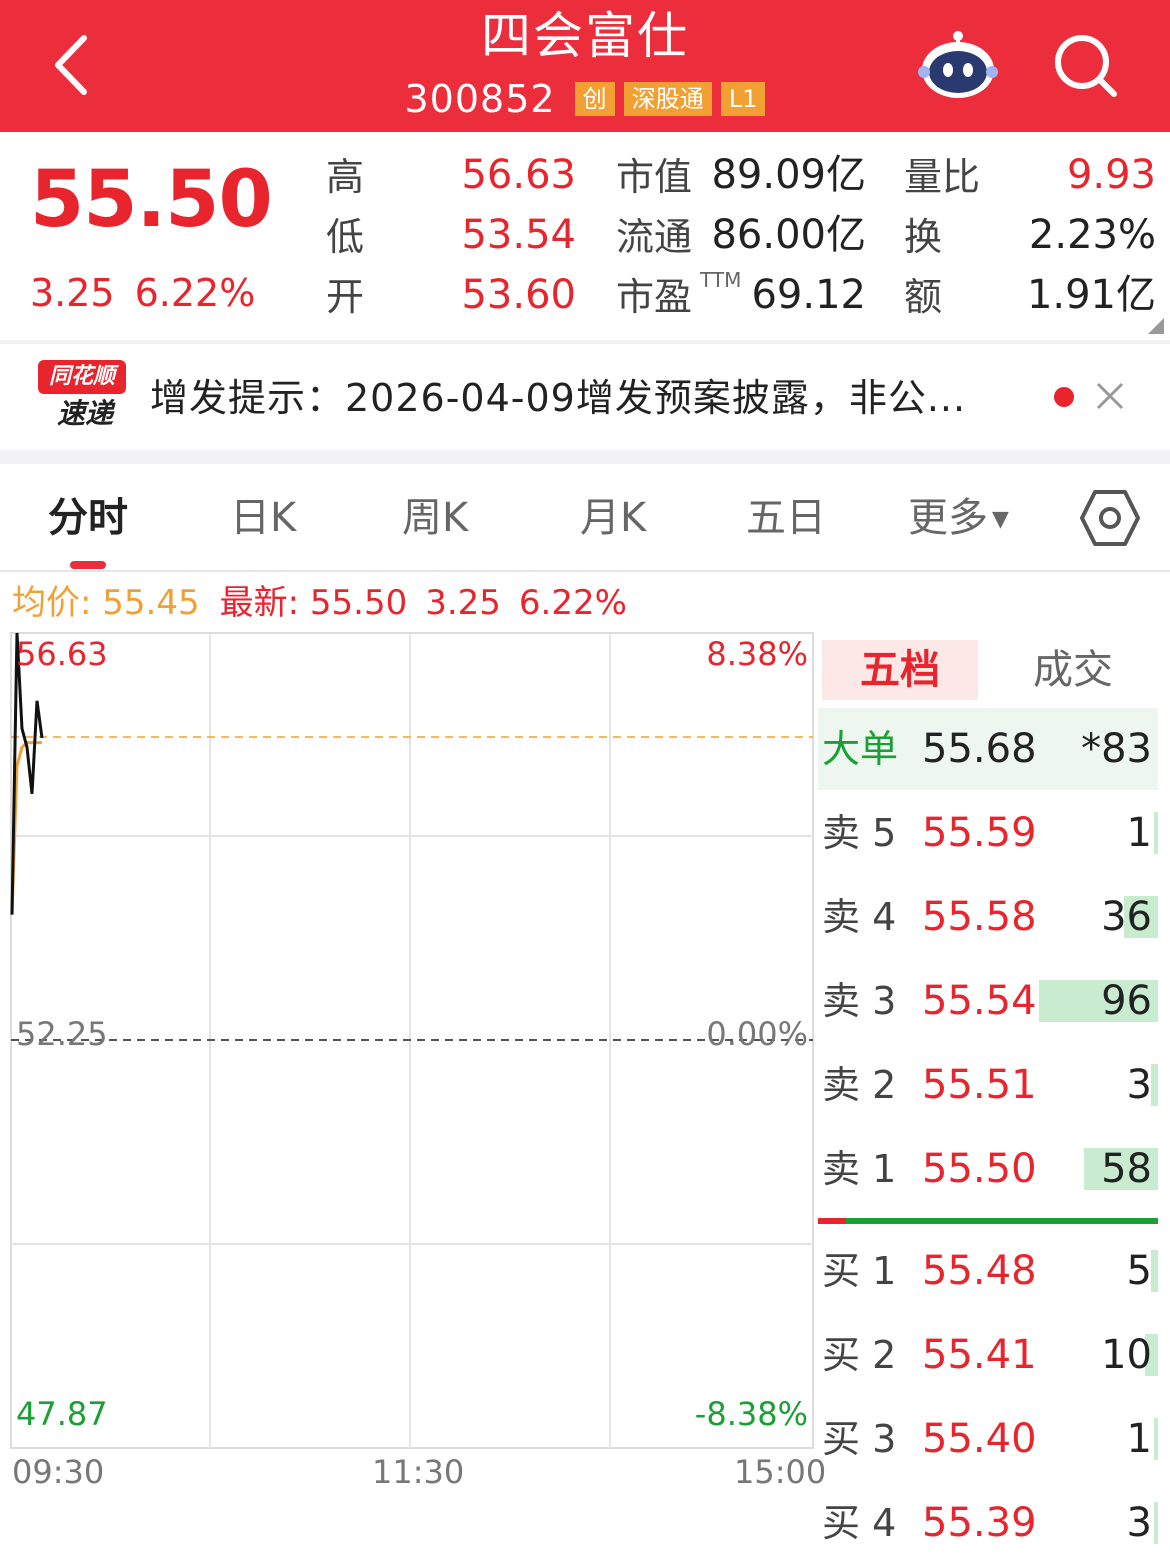  Describe the element at coordinates (948, 518) in the screenshot. I see `tab-more-label: 更多` at that location.